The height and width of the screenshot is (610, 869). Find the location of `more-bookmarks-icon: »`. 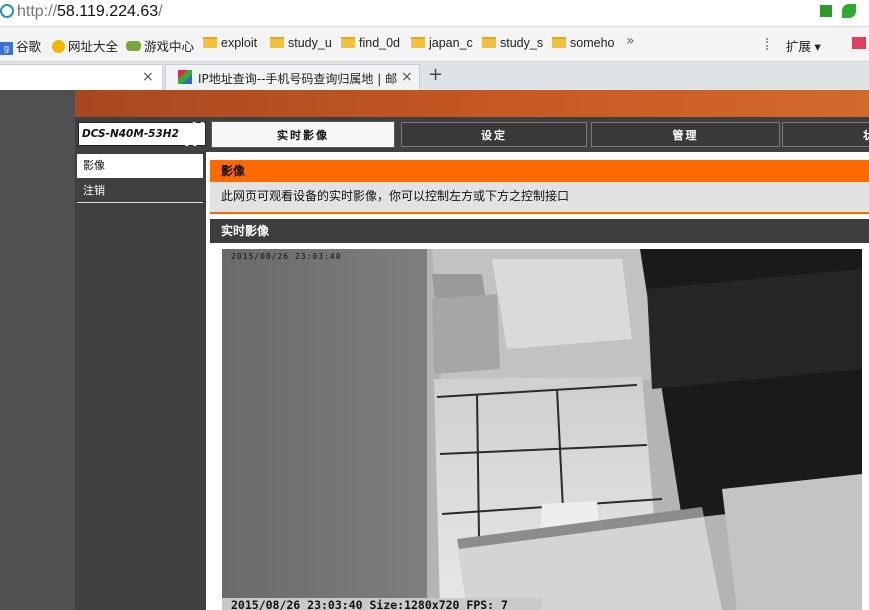

more-bookmarks-icon: » is located at coordinates (630, 41).